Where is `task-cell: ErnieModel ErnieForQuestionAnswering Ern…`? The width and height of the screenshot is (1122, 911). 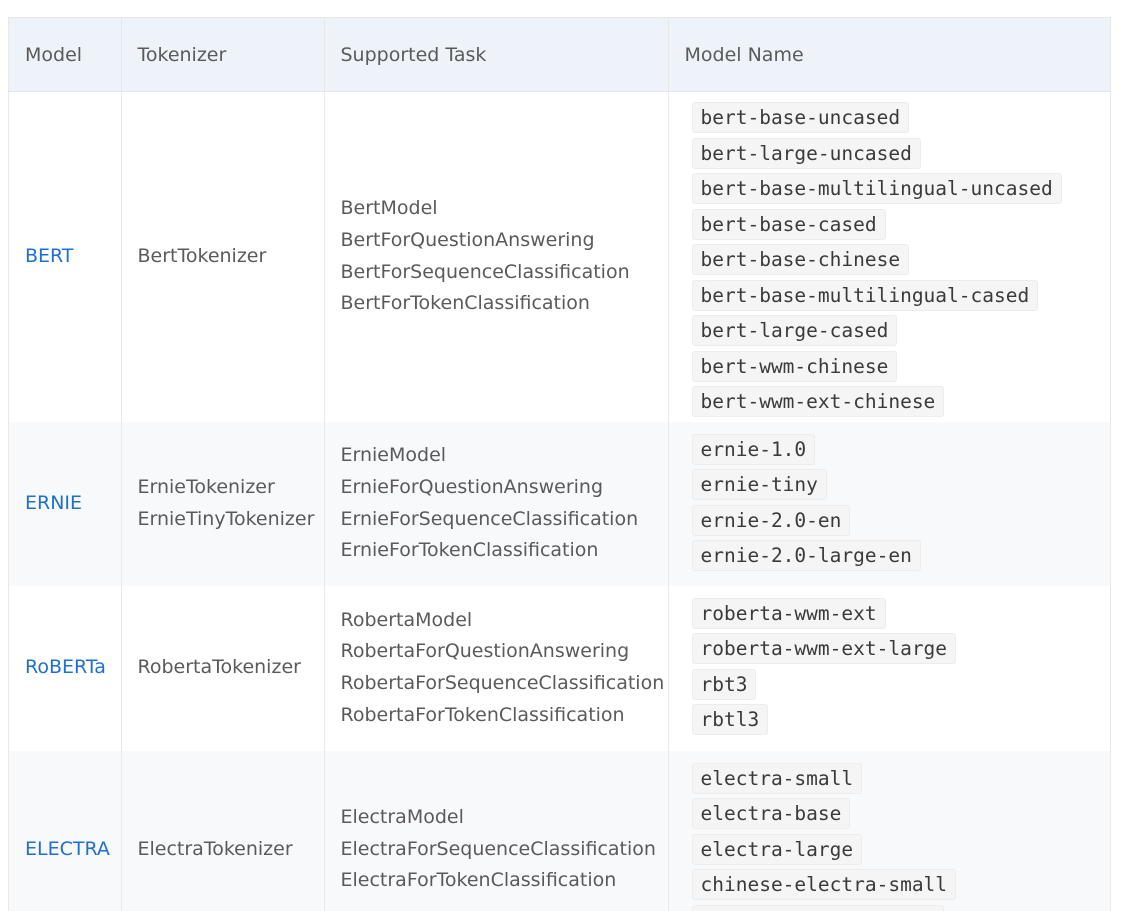
task-cell: ErnieModel ErnieForQuestionAnswering Ern… is located at coordinates (496, 503).